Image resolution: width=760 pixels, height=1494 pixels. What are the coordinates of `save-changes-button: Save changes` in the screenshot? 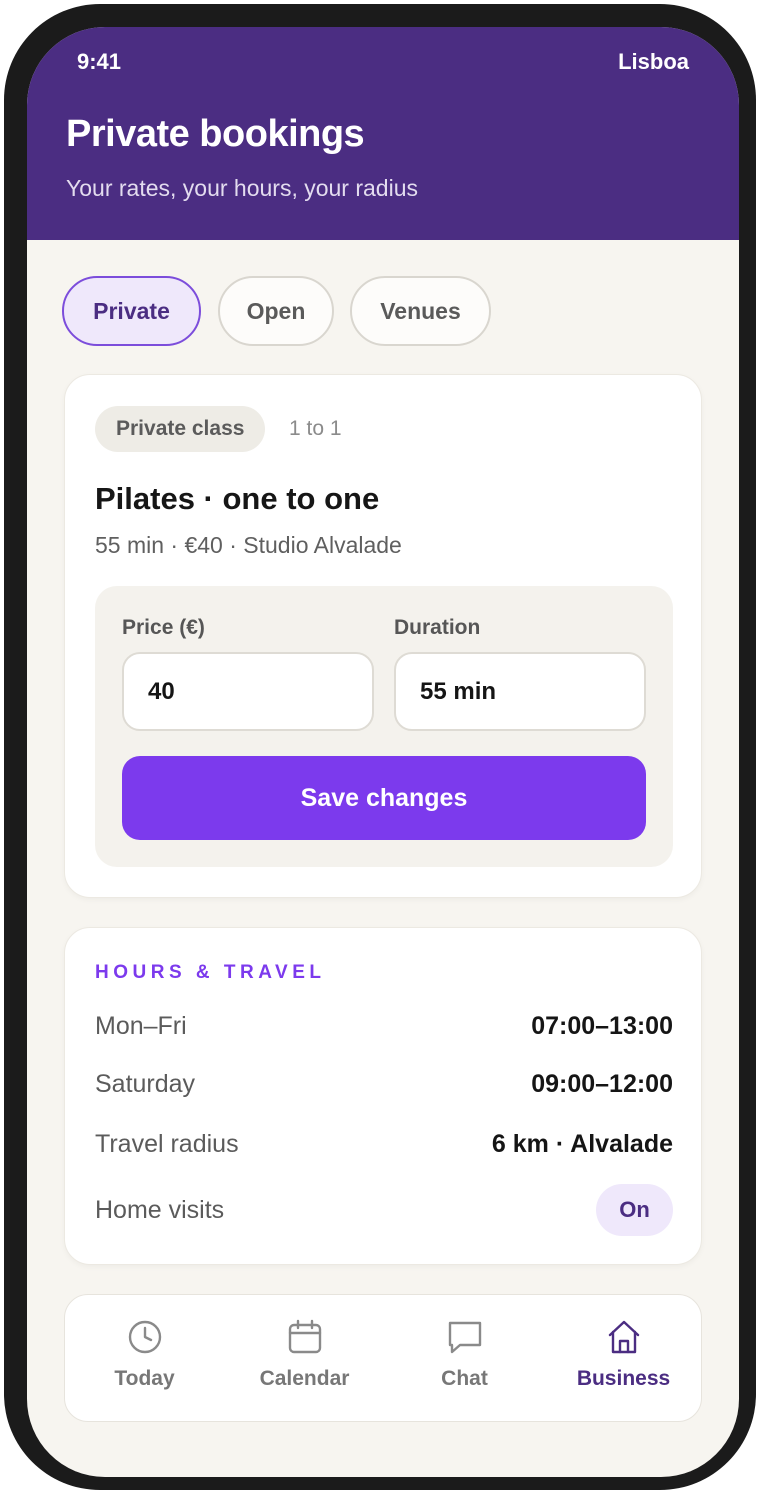 It's located at (384, 798).